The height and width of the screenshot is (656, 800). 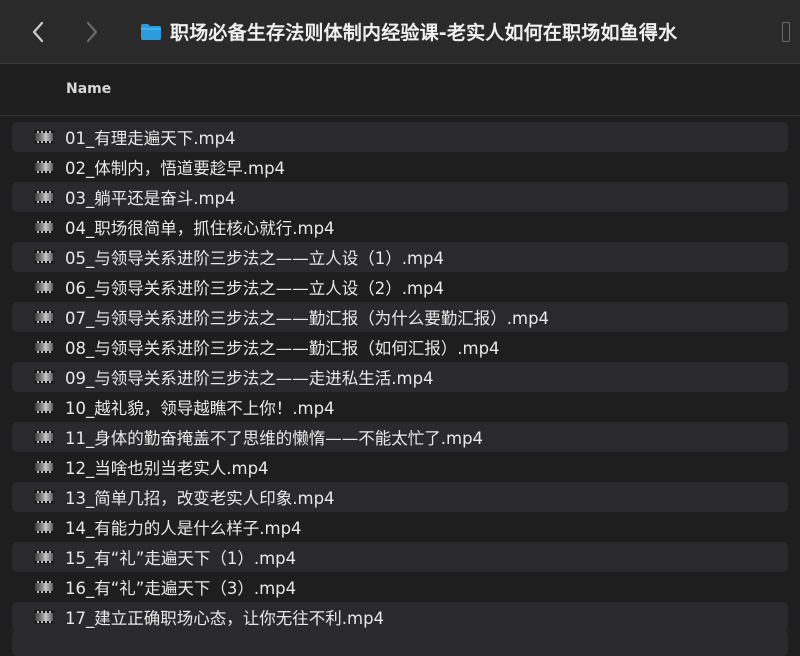 I want to click on file-name: 12_当啥也别当老实人.mp4, so click(x=167, y=468).